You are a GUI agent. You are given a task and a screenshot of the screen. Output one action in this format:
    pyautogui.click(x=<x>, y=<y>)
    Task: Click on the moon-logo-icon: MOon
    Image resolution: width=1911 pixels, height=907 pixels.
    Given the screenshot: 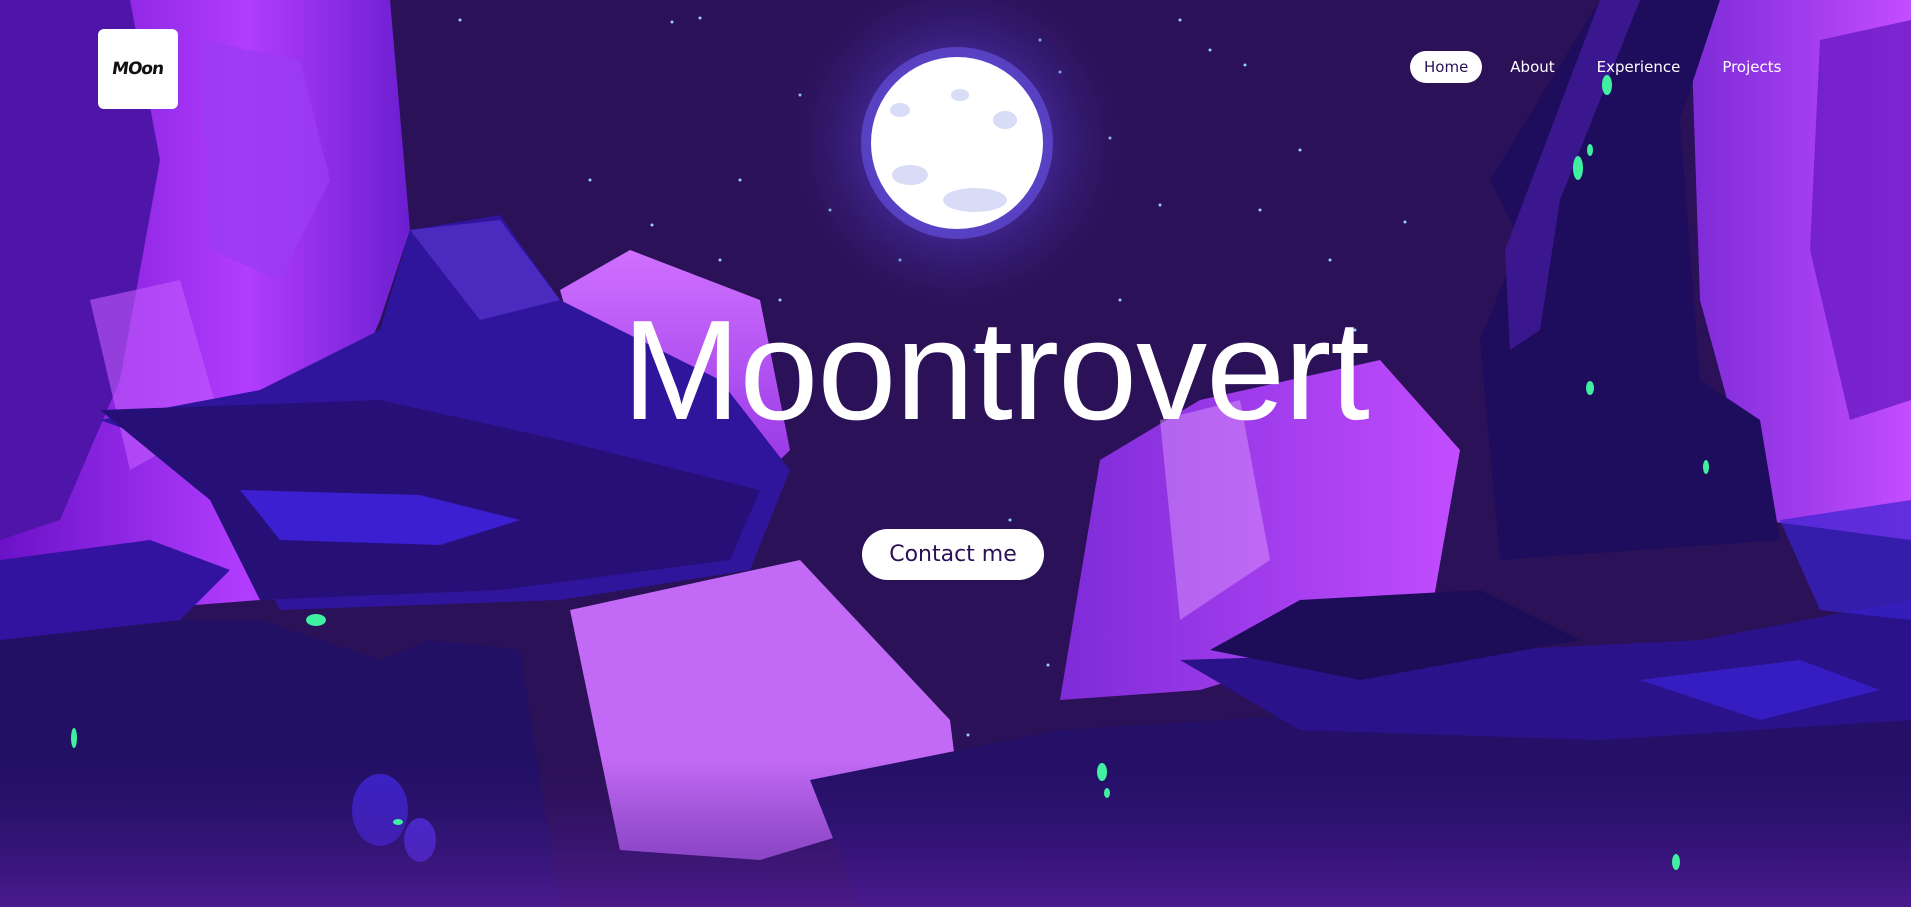 What is the action you would take?
    pyautogui.click(x=138, y=69)
    